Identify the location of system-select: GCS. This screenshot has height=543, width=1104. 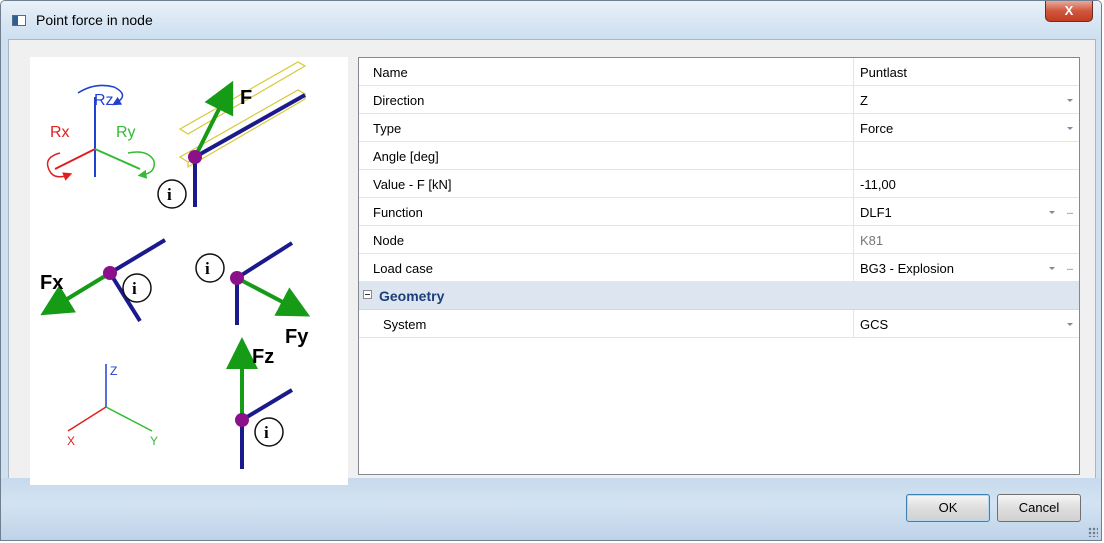
(966, 324).